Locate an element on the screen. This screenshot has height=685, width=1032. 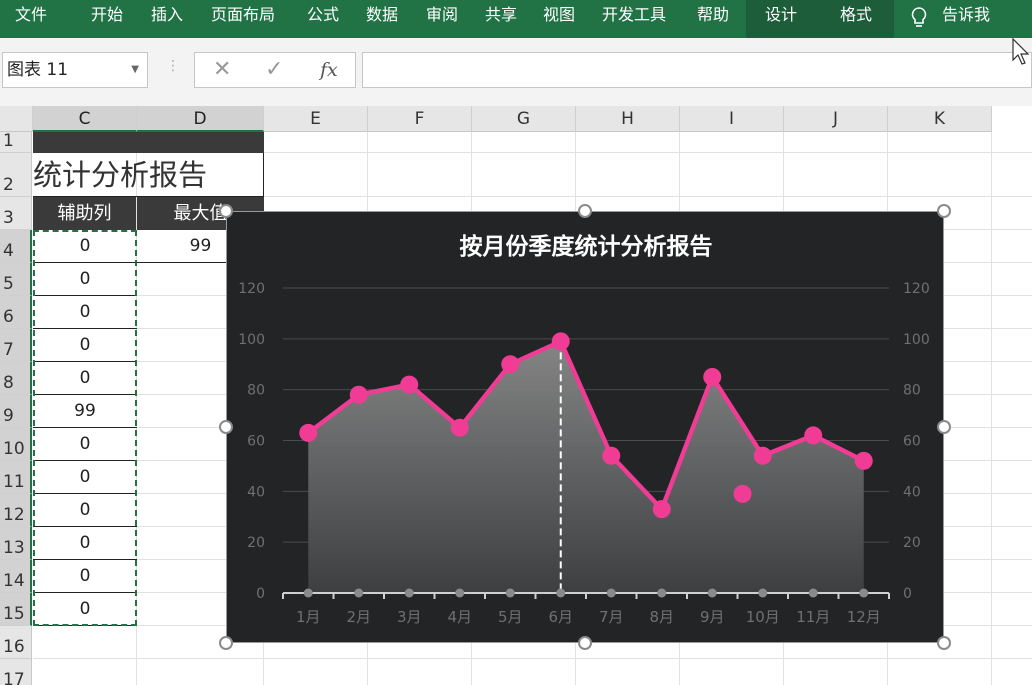
row-header-14: 14 is located at coordinates (16, 576).